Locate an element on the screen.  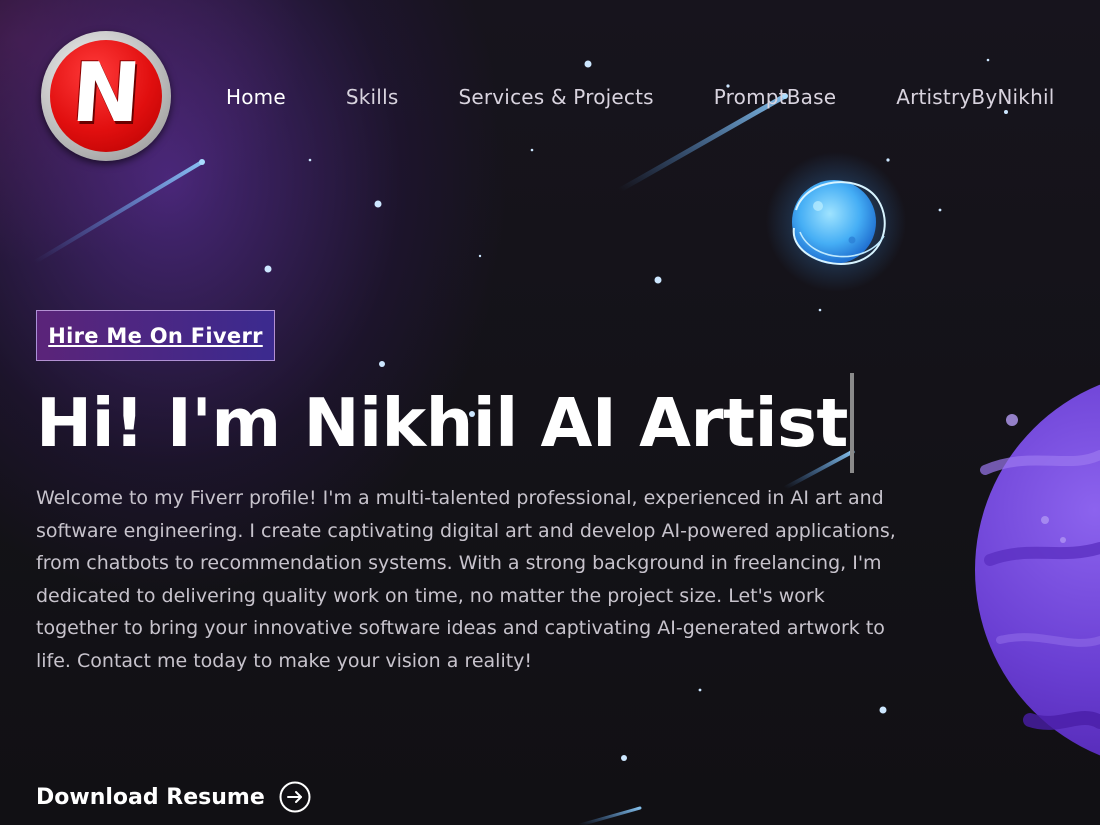
site-logo: N is located at coordinates (106, 96).